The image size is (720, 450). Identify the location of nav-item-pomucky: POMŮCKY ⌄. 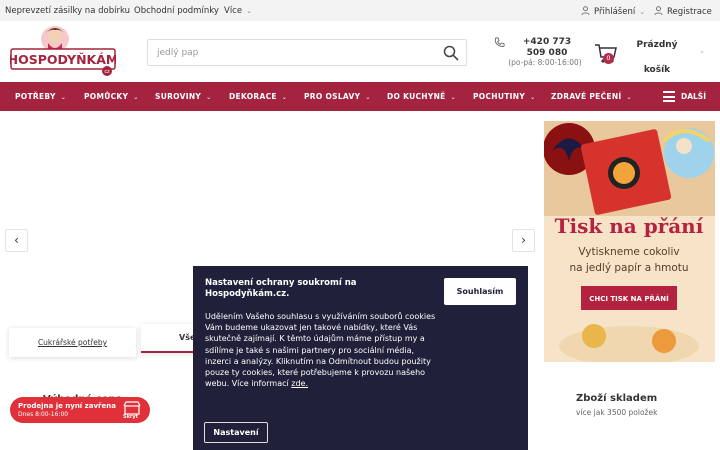
(111, 96).